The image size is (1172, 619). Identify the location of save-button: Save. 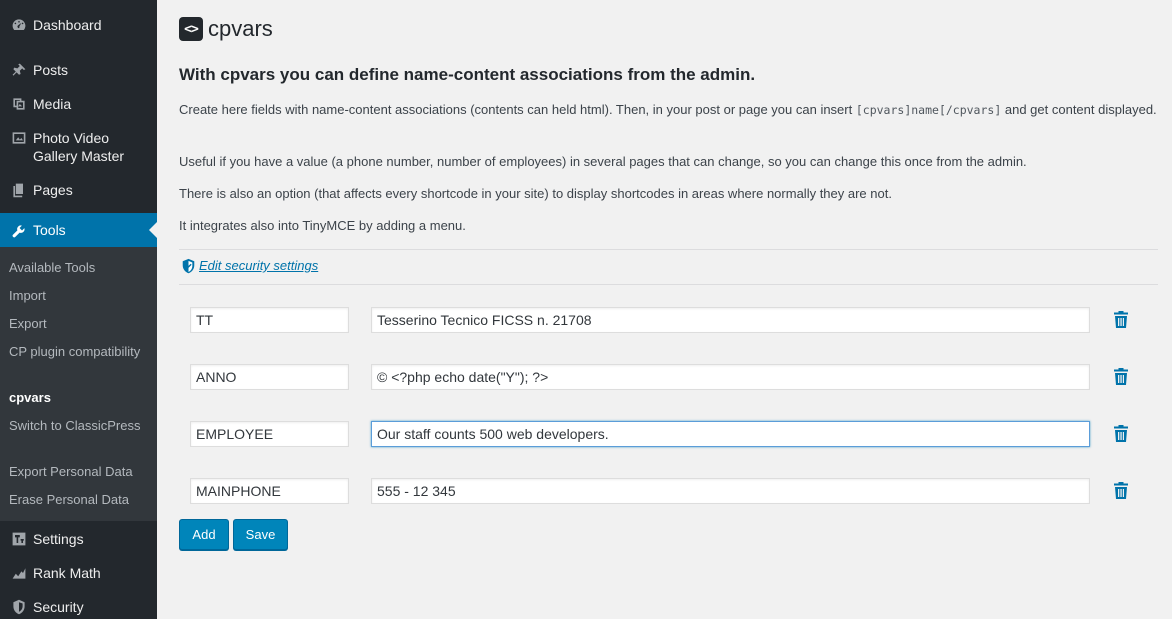
(260, 534).